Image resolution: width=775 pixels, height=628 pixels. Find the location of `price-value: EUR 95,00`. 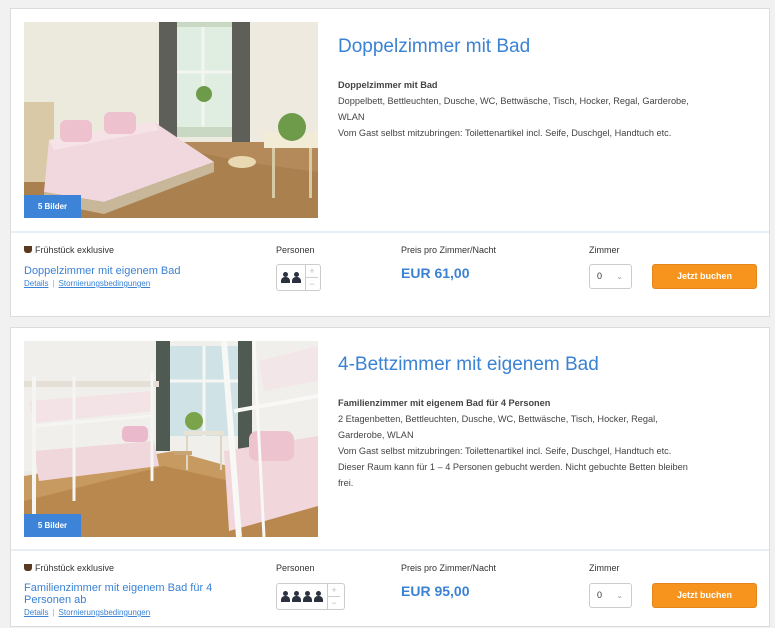

price-value: EUR 95,00 is located at coordinates (435, 591).